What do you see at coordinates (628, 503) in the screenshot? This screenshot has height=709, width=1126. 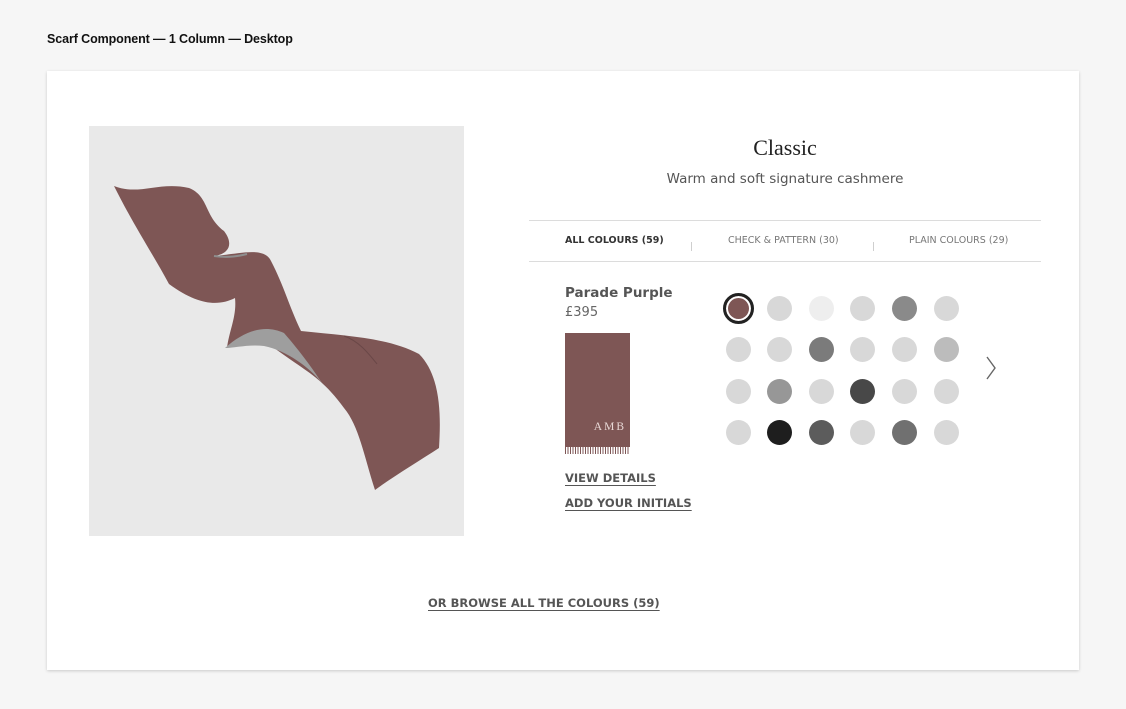 I see `add-initials-link: ADD YOUR INITIALS` at bounding box center [628, 503].